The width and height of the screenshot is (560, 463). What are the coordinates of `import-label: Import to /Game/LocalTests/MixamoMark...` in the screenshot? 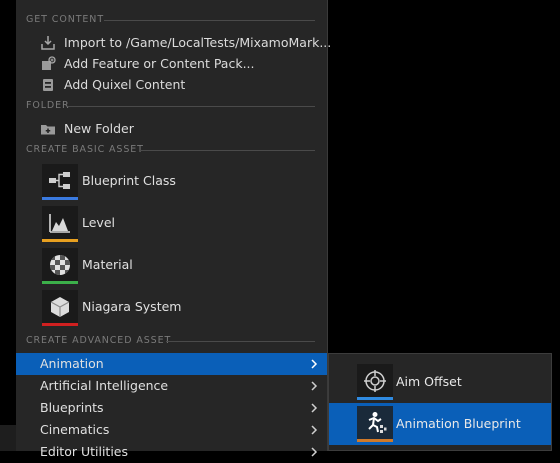 It's located at (198, 42).